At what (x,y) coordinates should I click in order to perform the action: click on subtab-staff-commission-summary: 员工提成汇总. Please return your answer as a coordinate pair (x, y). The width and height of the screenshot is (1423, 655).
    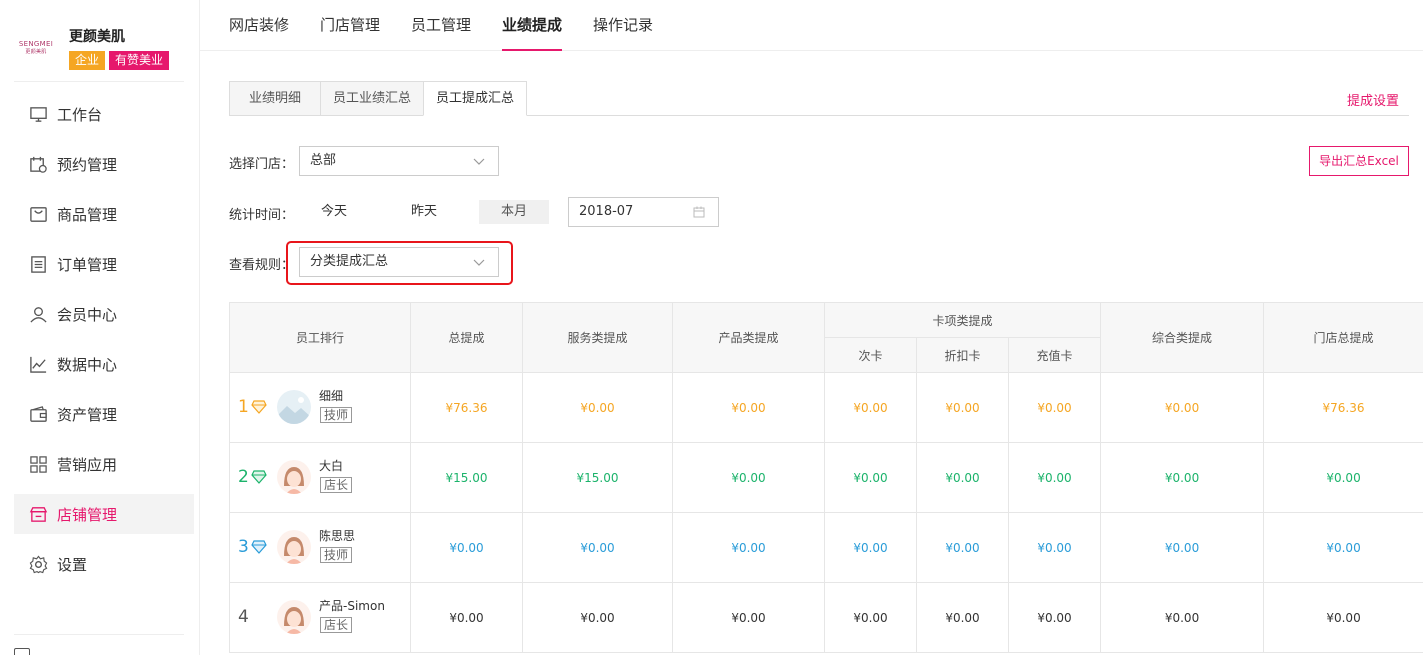
    Looking at the image, I should click on (475, 98).